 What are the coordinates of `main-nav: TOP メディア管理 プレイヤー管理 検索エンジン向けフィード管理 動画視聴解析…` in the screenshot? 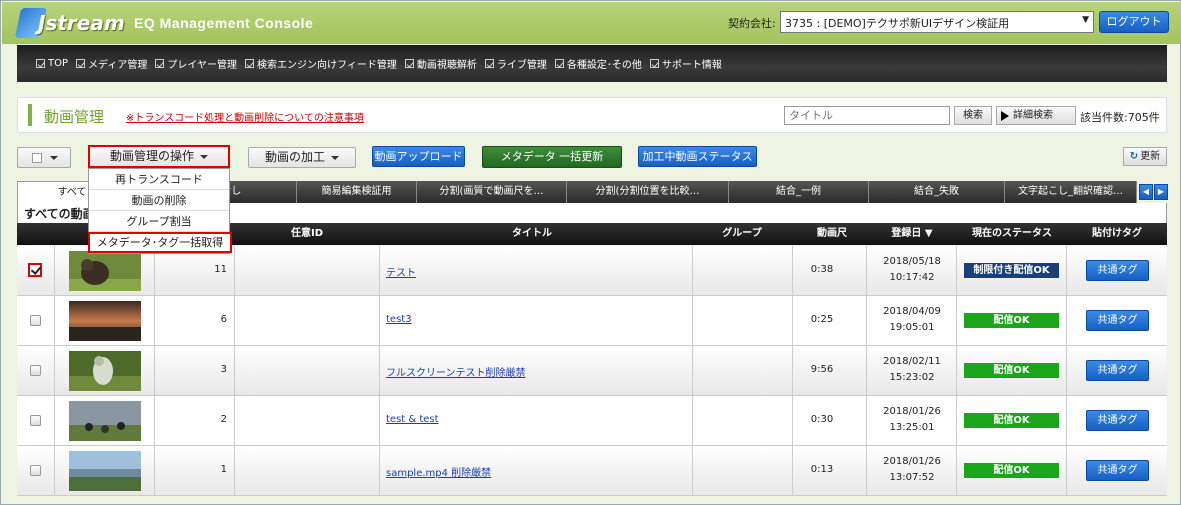 It's located at (592, 63).